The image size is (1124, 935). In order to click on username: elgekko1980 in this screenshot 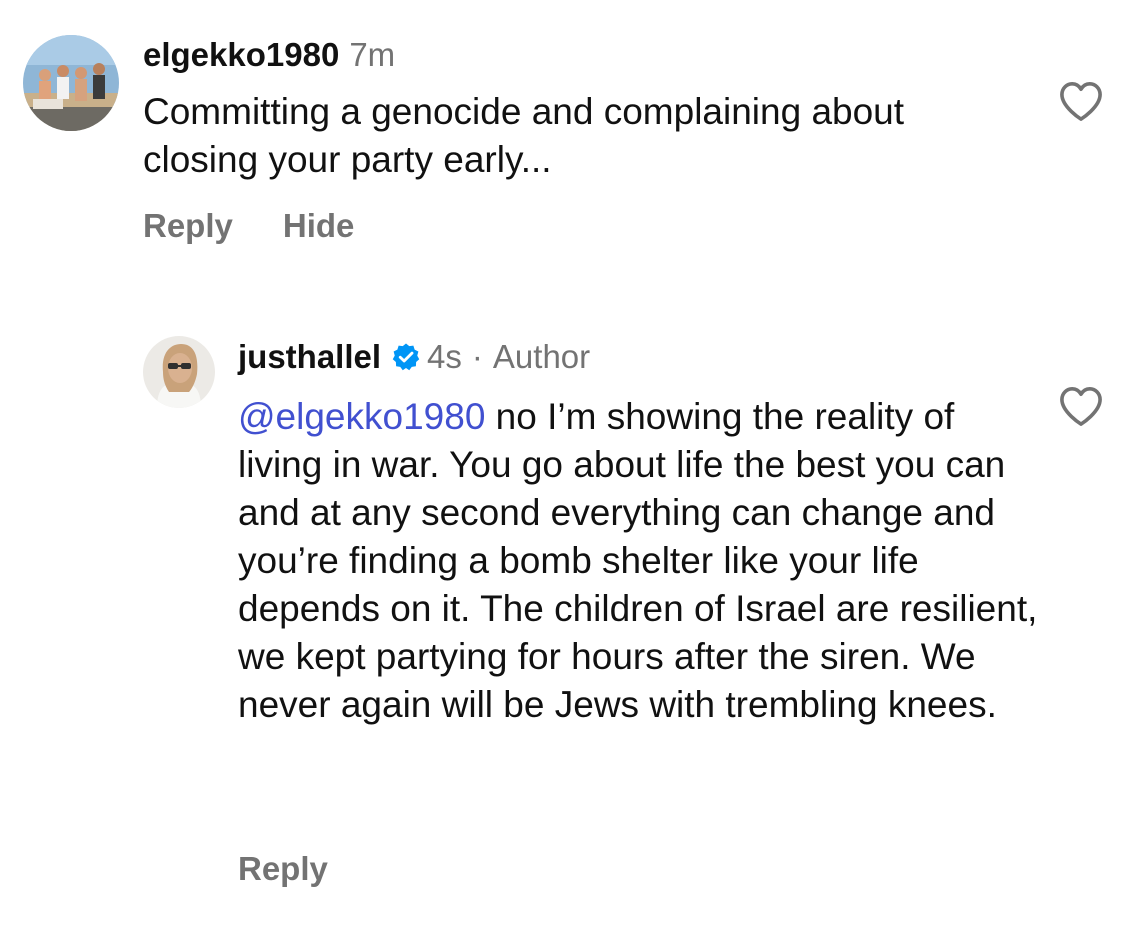, I will do `click(241, 54)`.